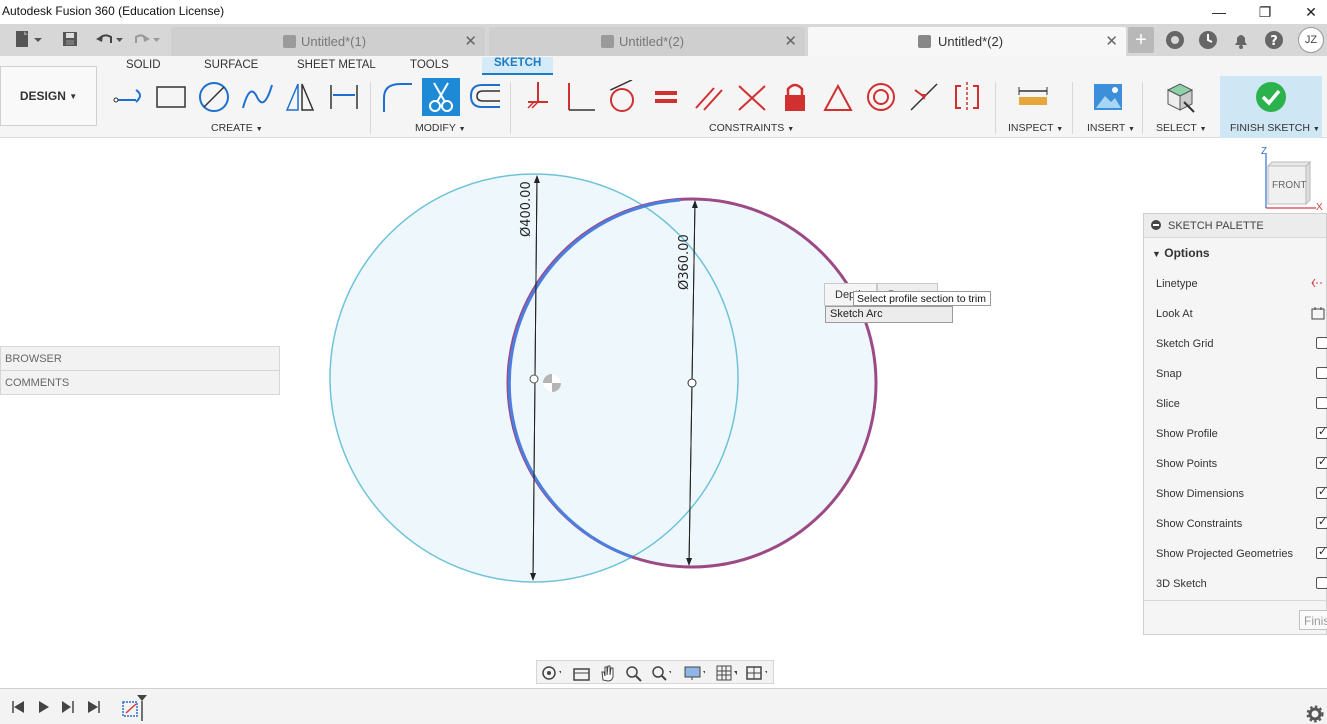 This screenshot has width=1327, height=724. Describe the element at coordinates (1318, 283) in the screenshot. I see `linetype-icon` at that location.